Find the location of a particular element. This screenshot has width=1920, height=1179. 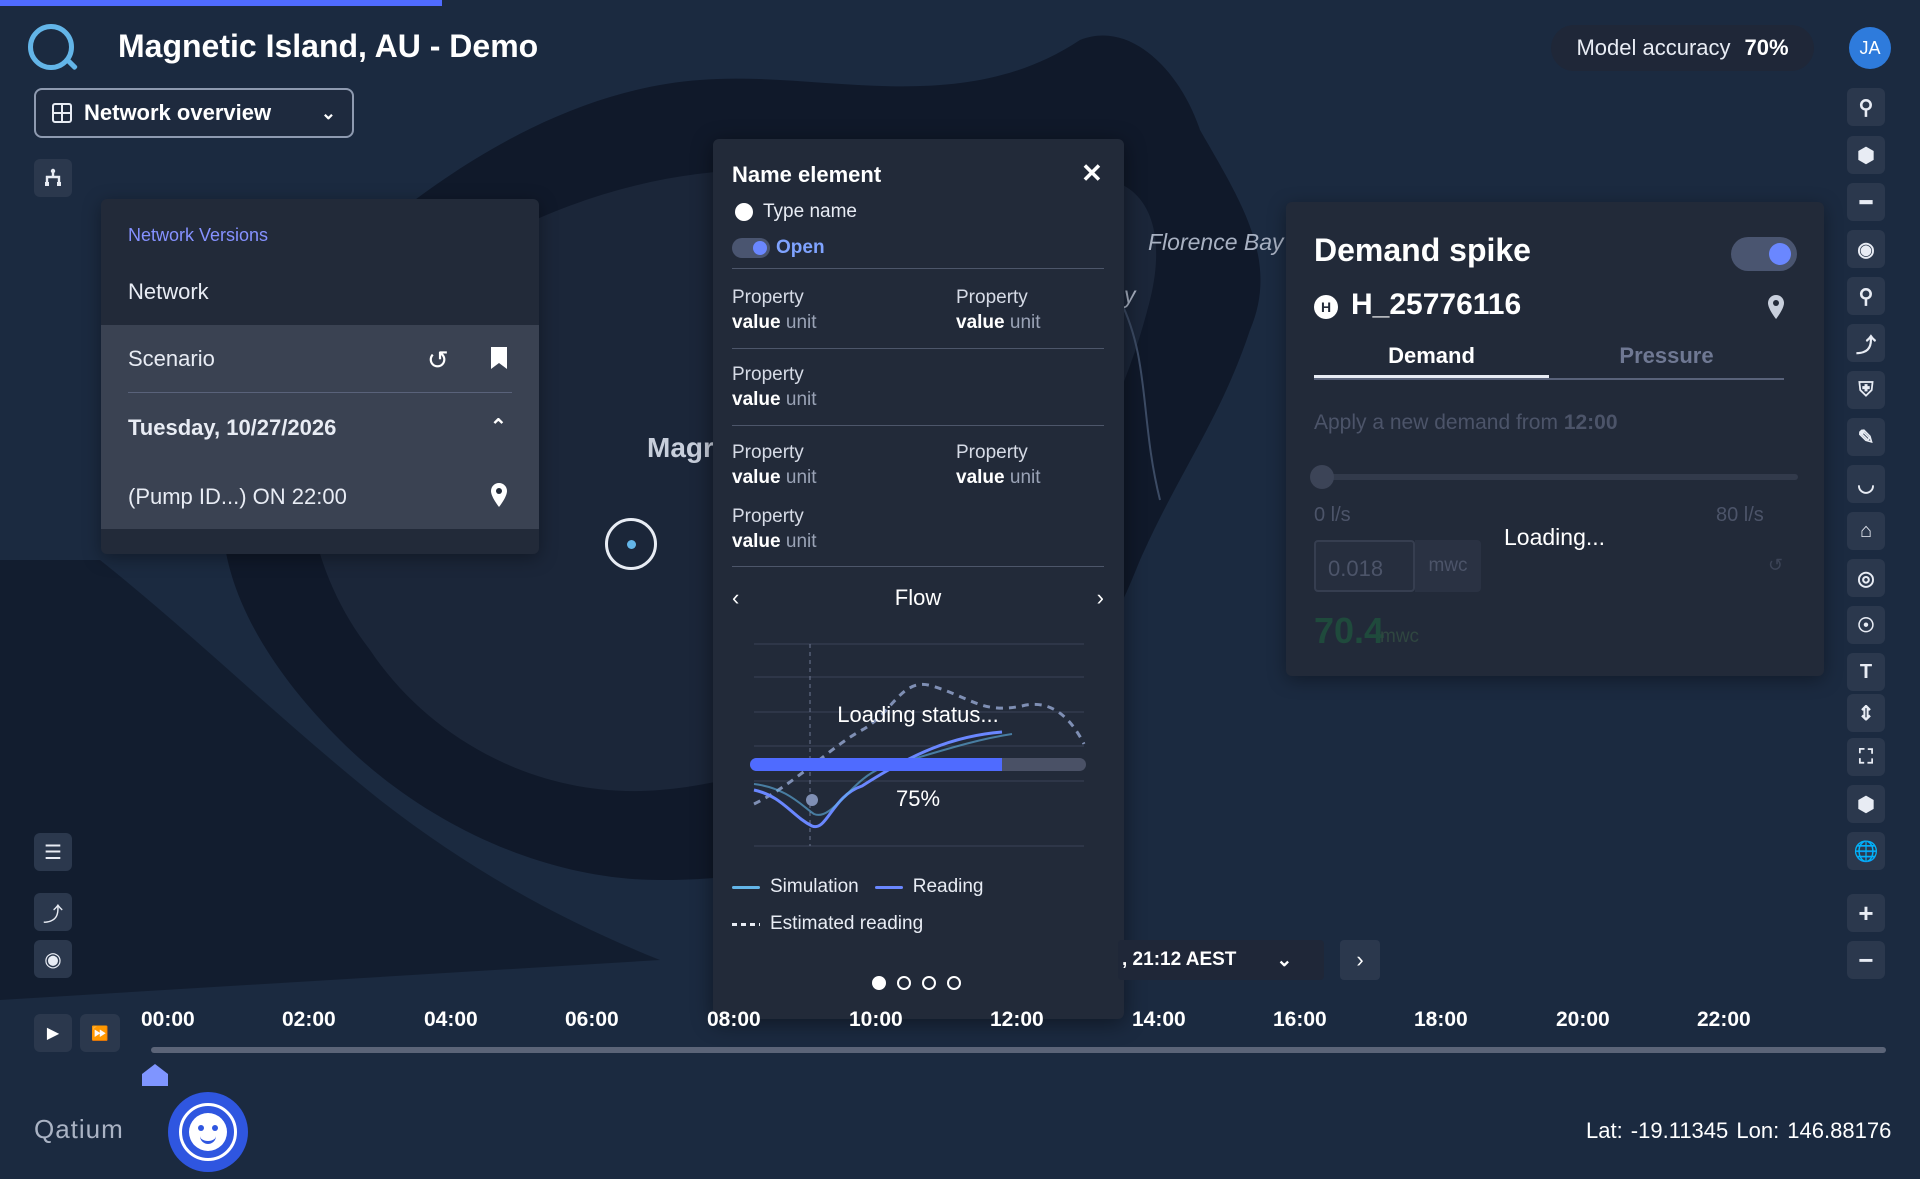

view-select-dropdown: Network overview ⌄ is located at coordinates (194, 113).